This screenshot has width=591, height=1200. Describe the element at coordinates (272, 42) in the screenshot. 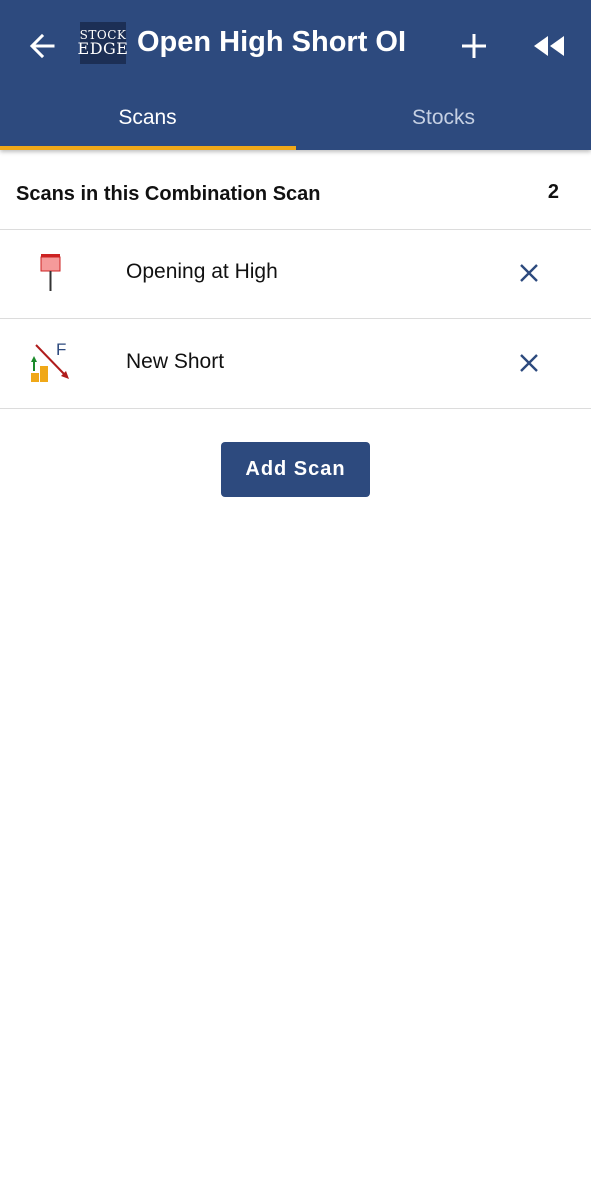

I see `page-title: Open High Short OI` at that location.